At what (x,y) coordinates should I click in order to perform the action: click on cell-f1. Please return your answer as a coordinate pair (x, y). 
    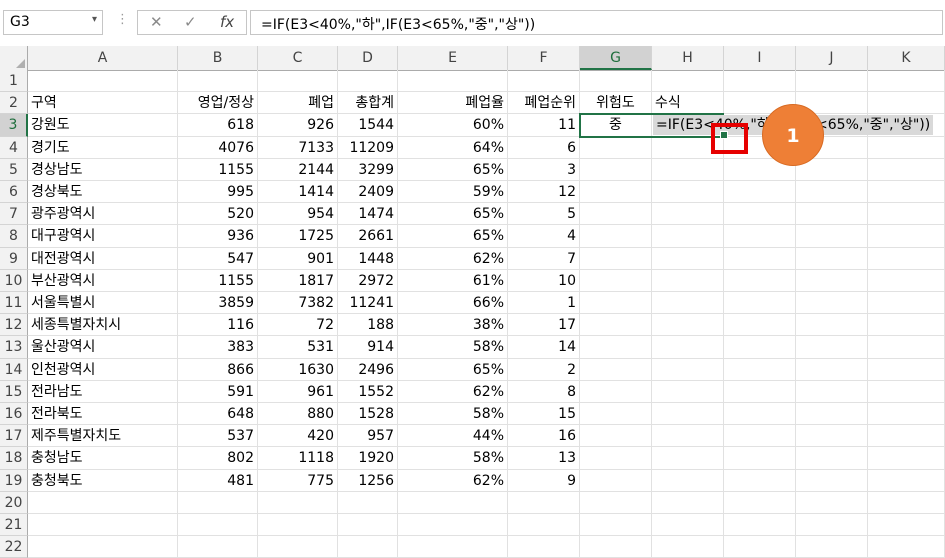
    Looking at the image, I should click on (544, 81).